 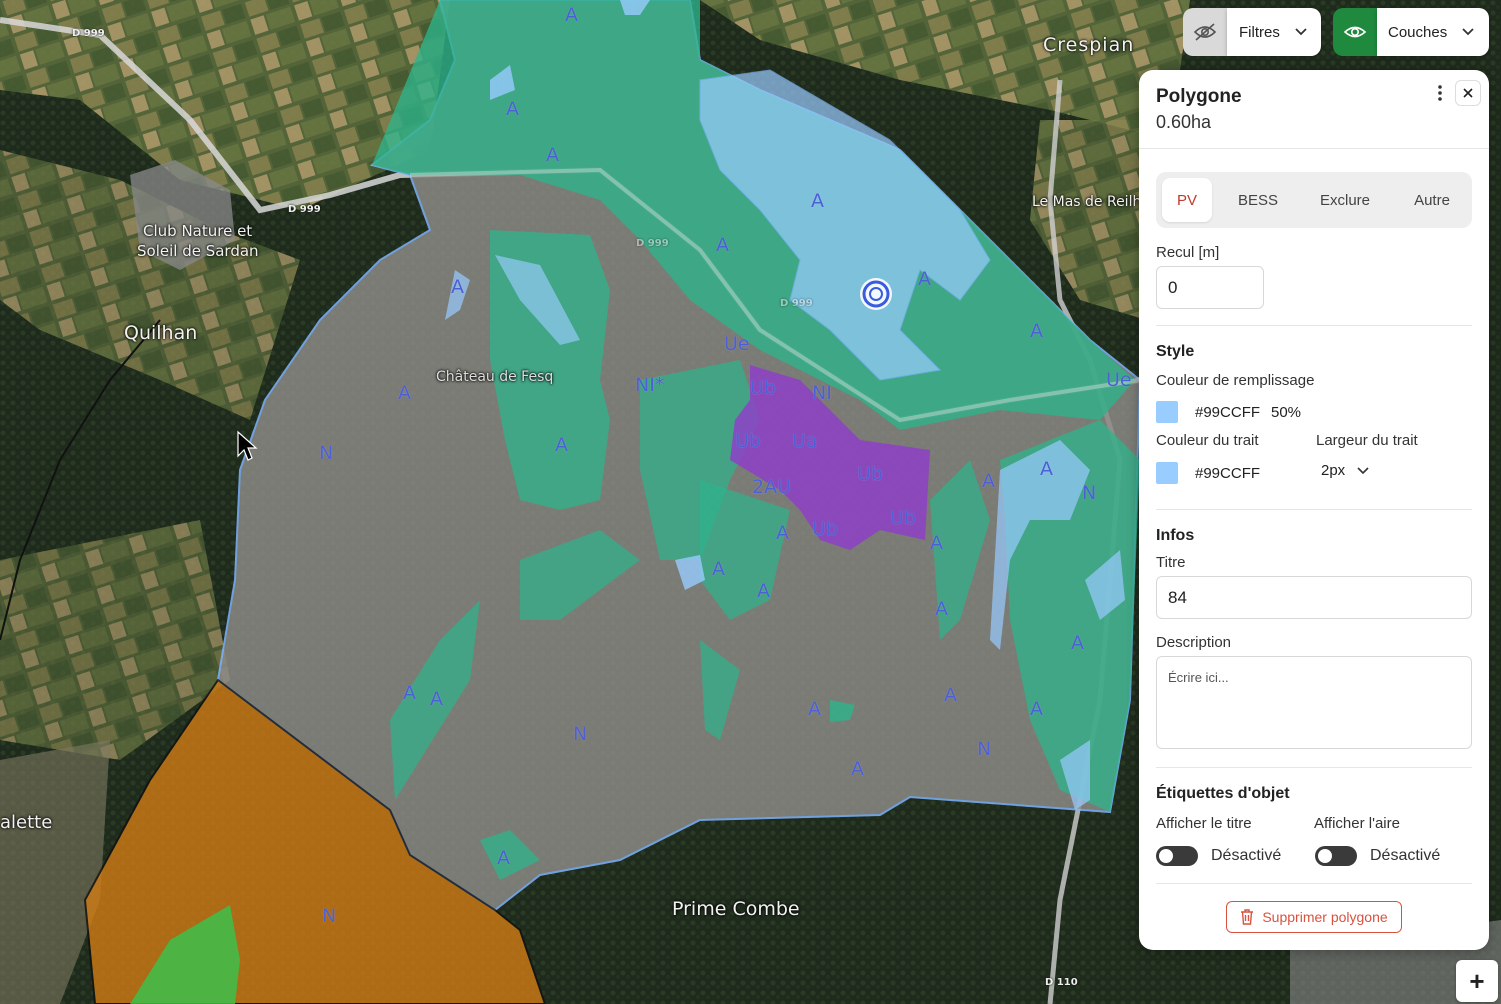 What do you see at coordinates (1477, 981) in the screenshot?
I see `zoom-in-button: +` at bounding box center [1477, 981].